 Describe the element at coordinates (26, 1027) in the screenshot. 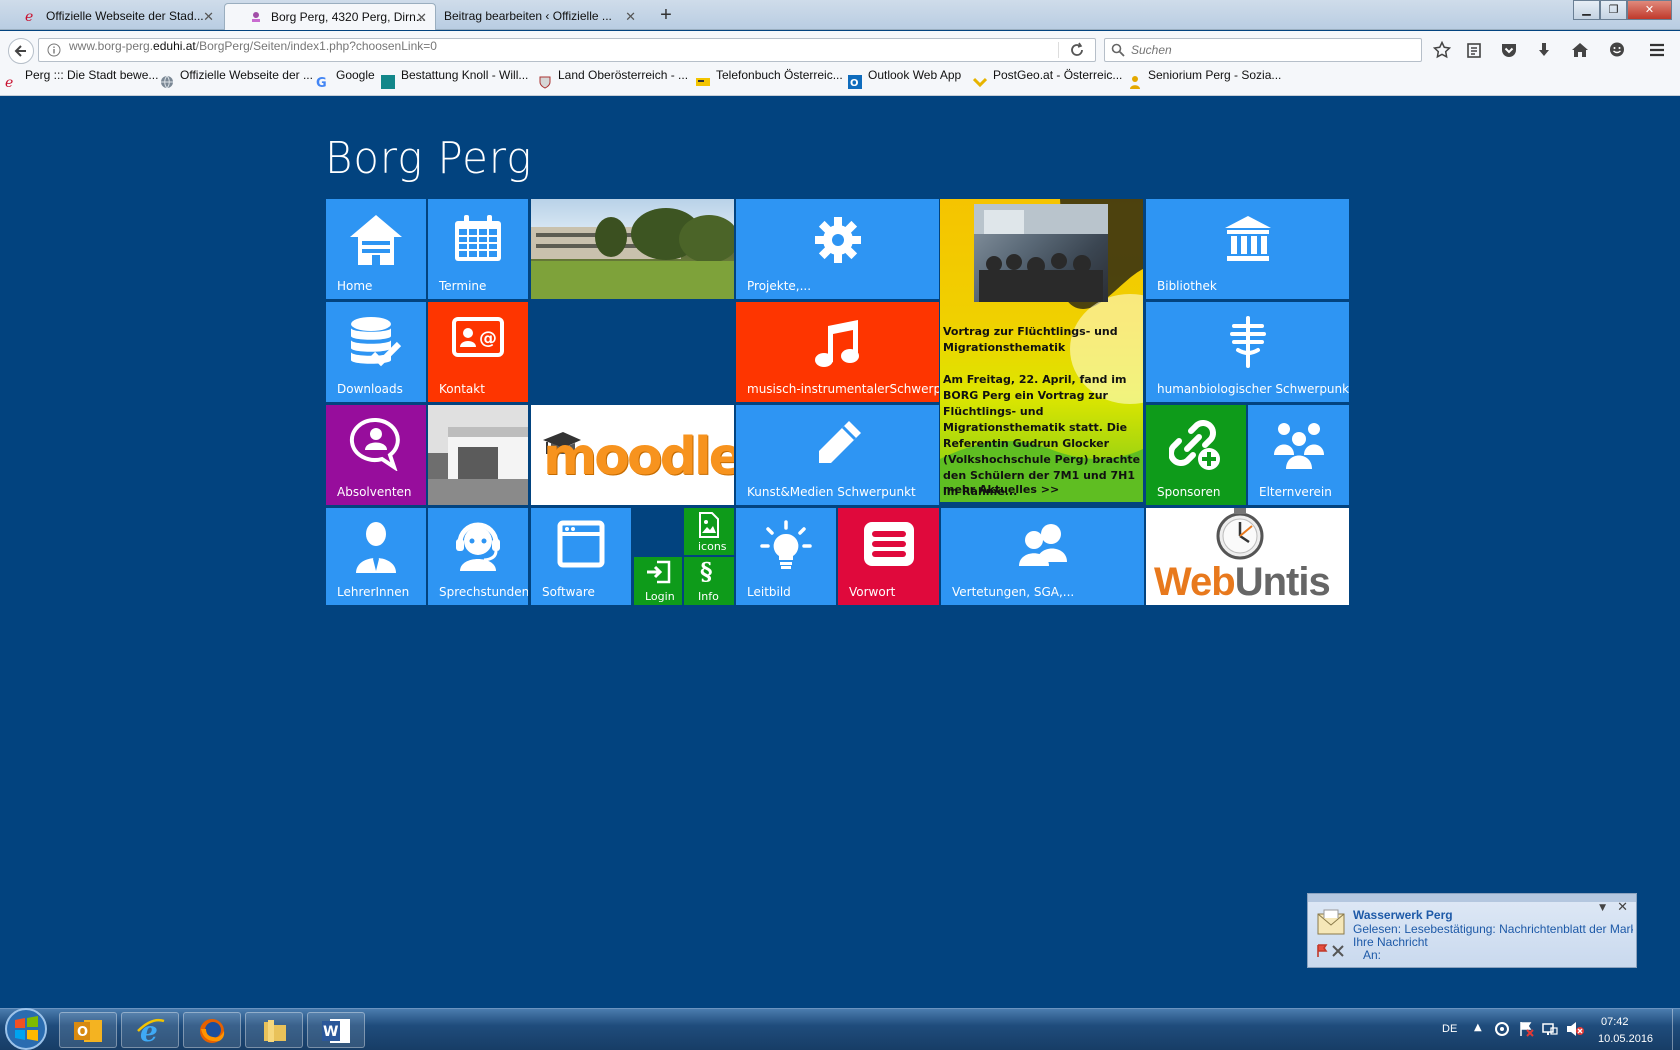

I see `windows-start-orb-icon` at that location.